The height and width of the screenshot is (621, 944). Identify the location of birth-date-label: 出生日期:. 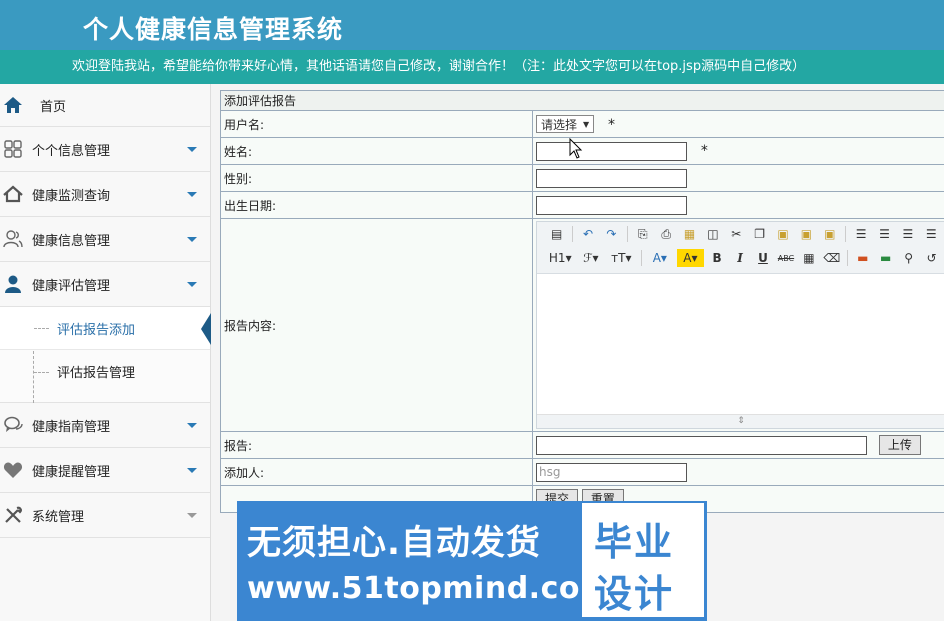
(376, 205).